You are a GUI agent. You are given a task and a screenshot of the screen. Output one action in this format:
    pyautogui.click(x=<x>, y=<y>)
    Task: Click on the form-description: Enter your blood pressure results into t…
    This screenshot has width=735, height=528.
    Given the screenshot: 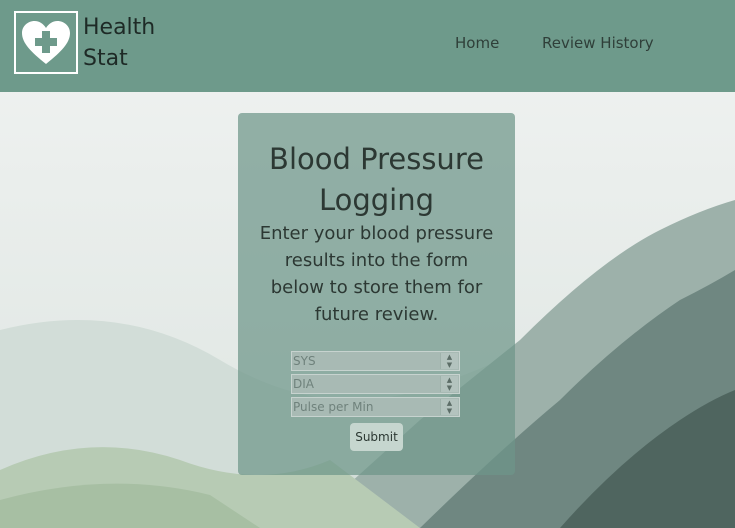 What is the action you would take?
    pyautogui.click(x=376, y=274)
    